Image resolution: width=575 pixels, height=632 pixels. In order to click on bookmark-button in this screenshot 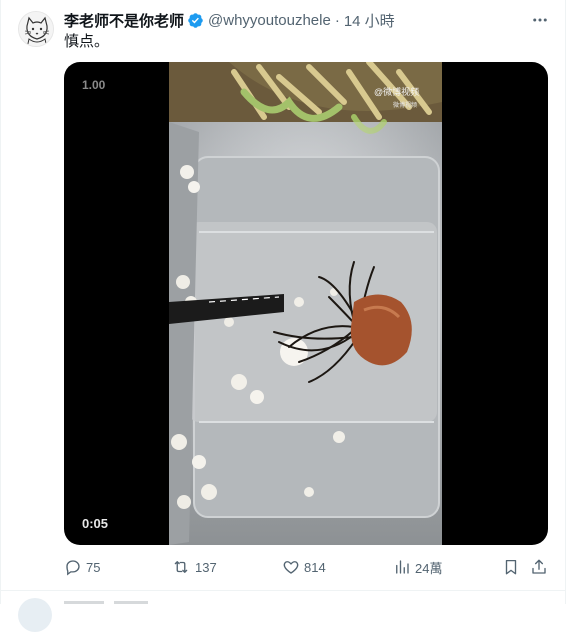, I will do `click(511, 567)`.